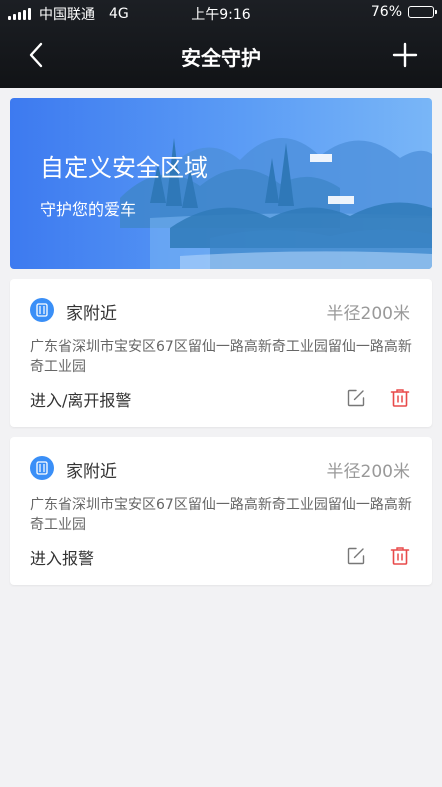 Image resolution: width=442 pixels, height=787 pixels. I want to click on add-zone-button, so click(405, 55).